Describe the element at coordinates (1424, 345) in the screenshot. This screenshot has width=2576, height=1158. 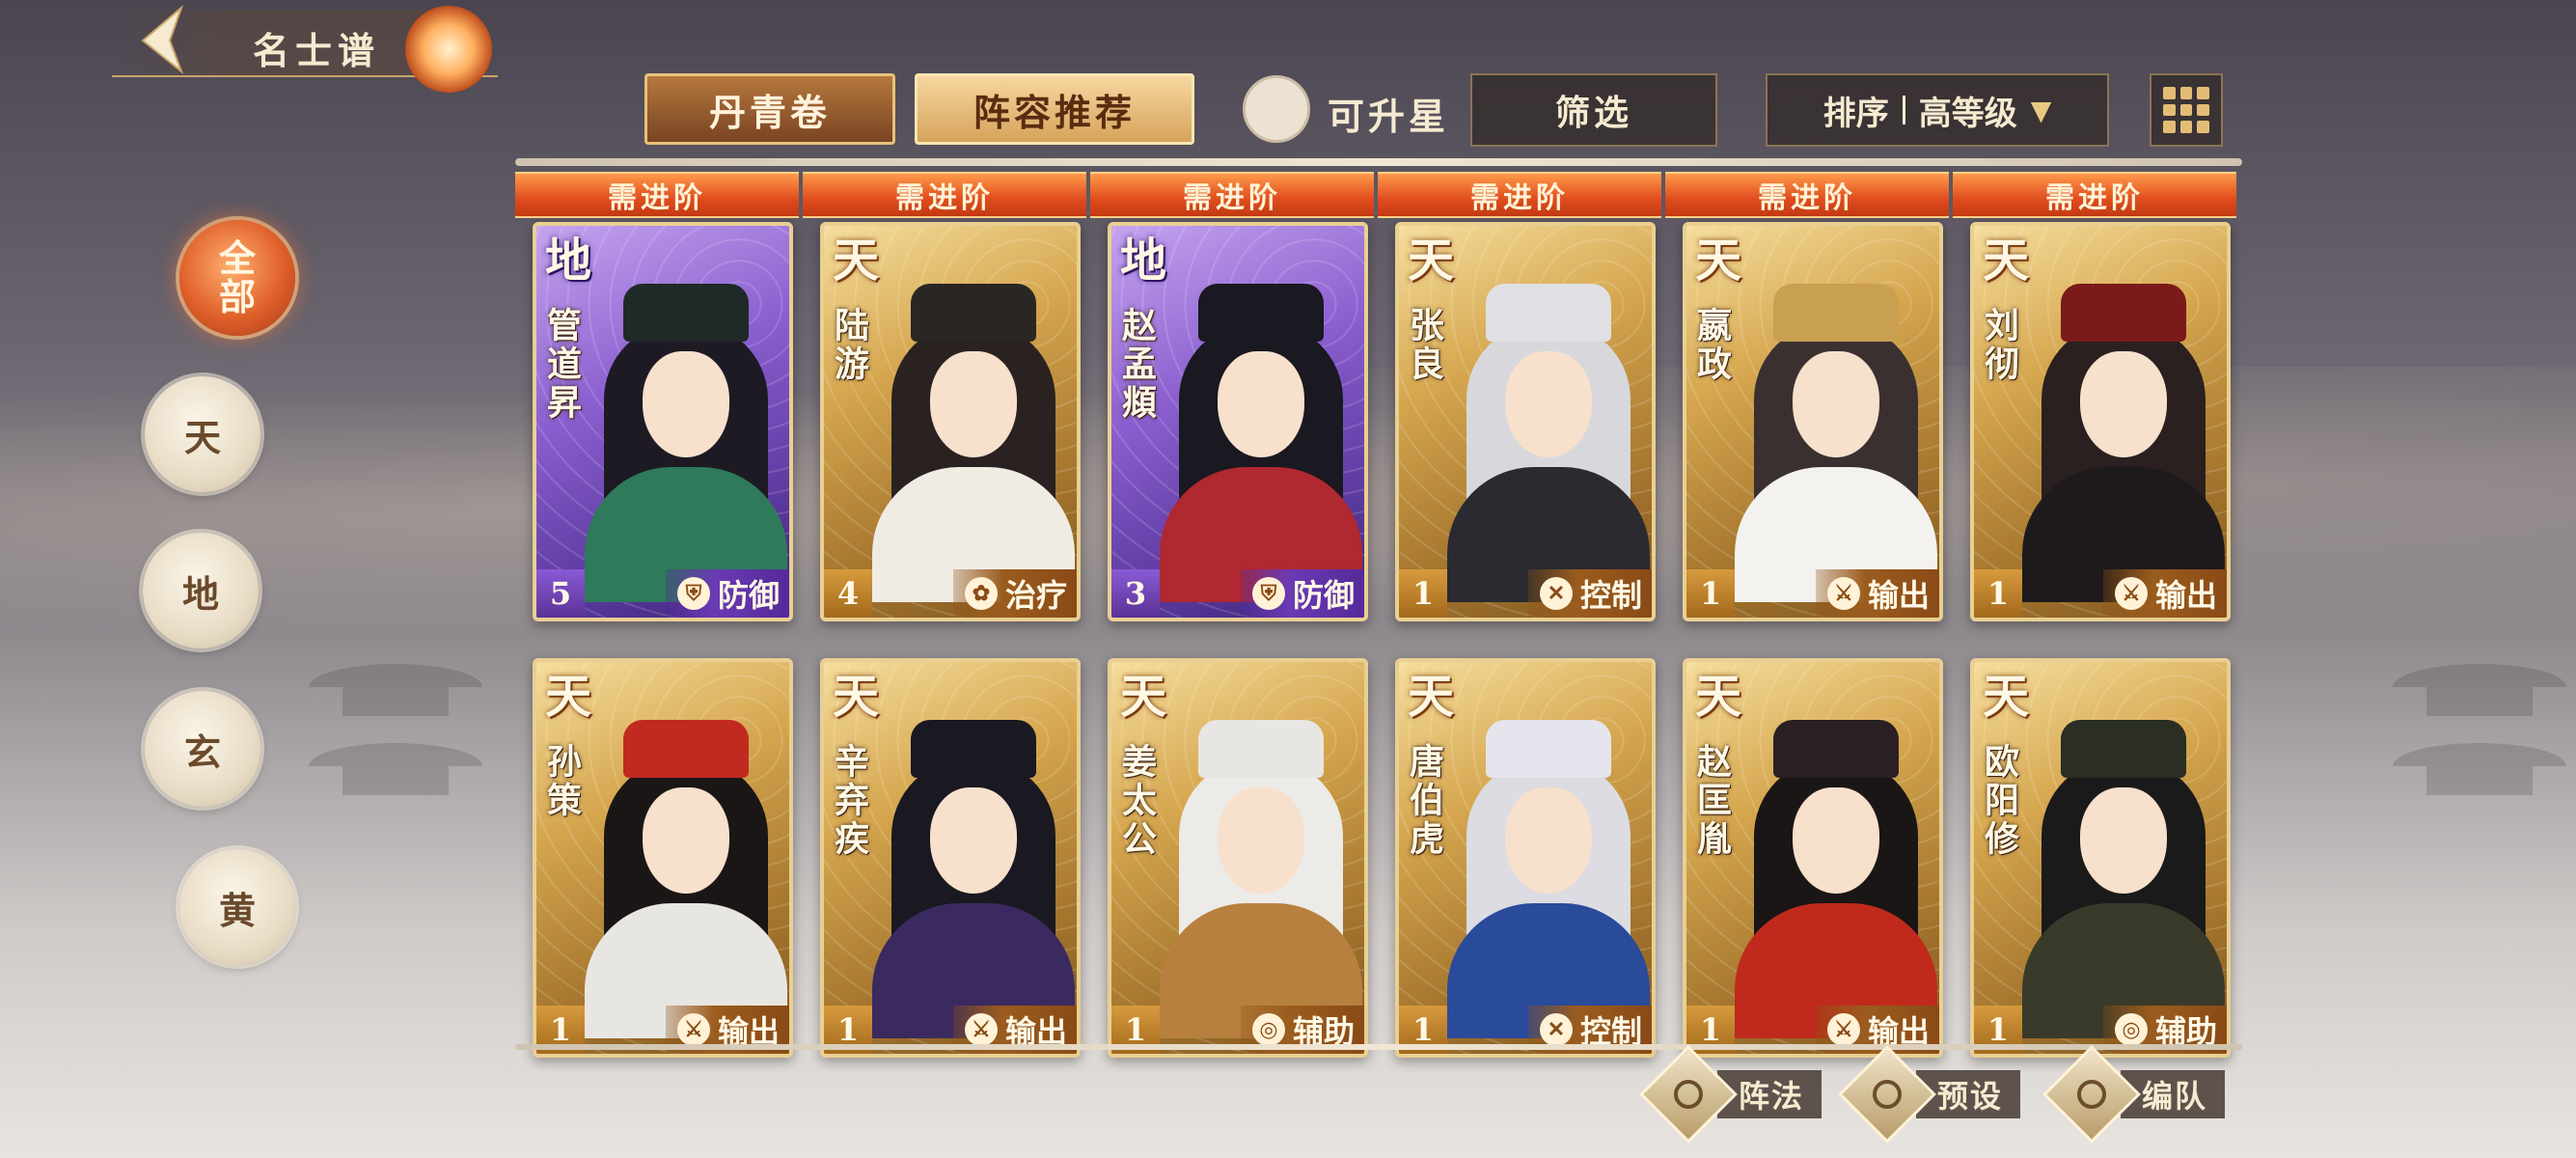
I see `hero-name: 张良` at that location.